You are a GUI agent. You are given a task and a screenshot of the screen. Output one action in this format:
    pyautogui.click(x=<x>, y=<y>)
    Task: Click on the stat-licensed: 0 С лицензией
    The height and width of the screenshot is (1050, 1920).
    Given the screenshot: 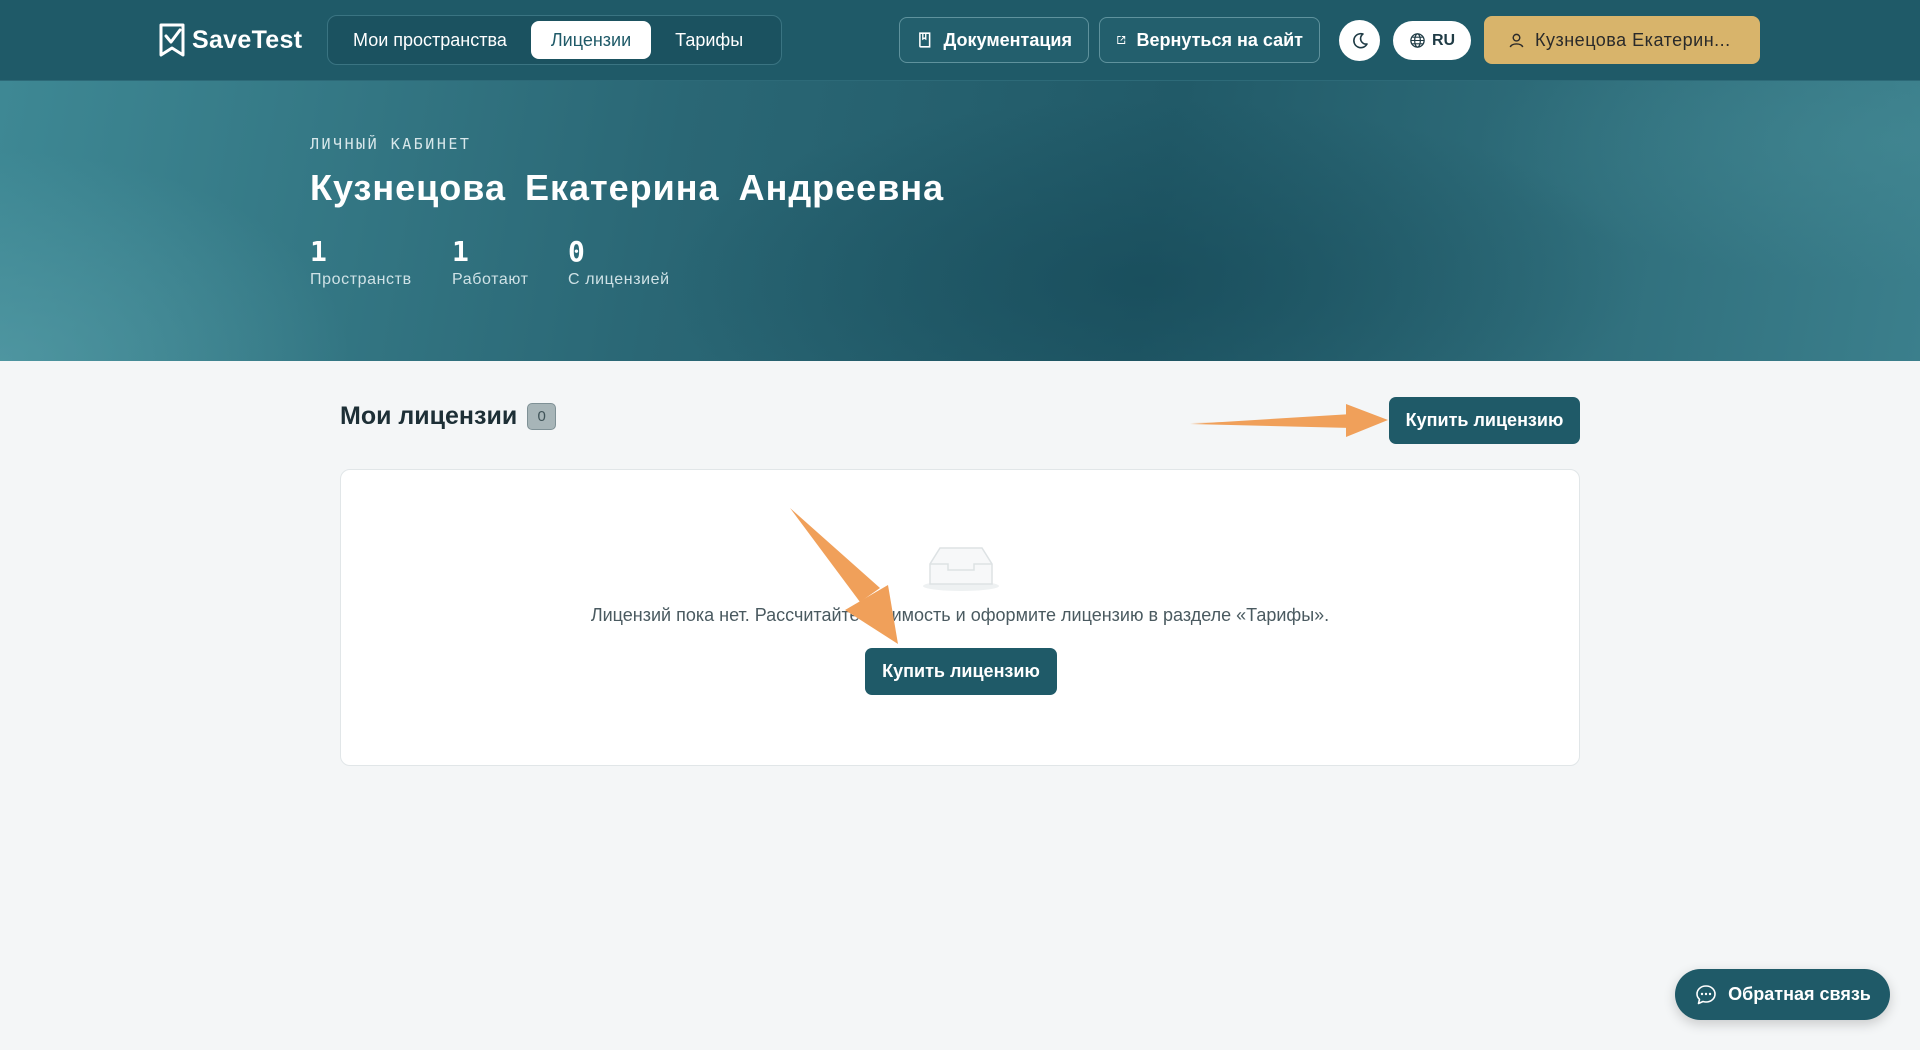 What is the action you would take?
    pyautogui.click(x=619, y=262)
    